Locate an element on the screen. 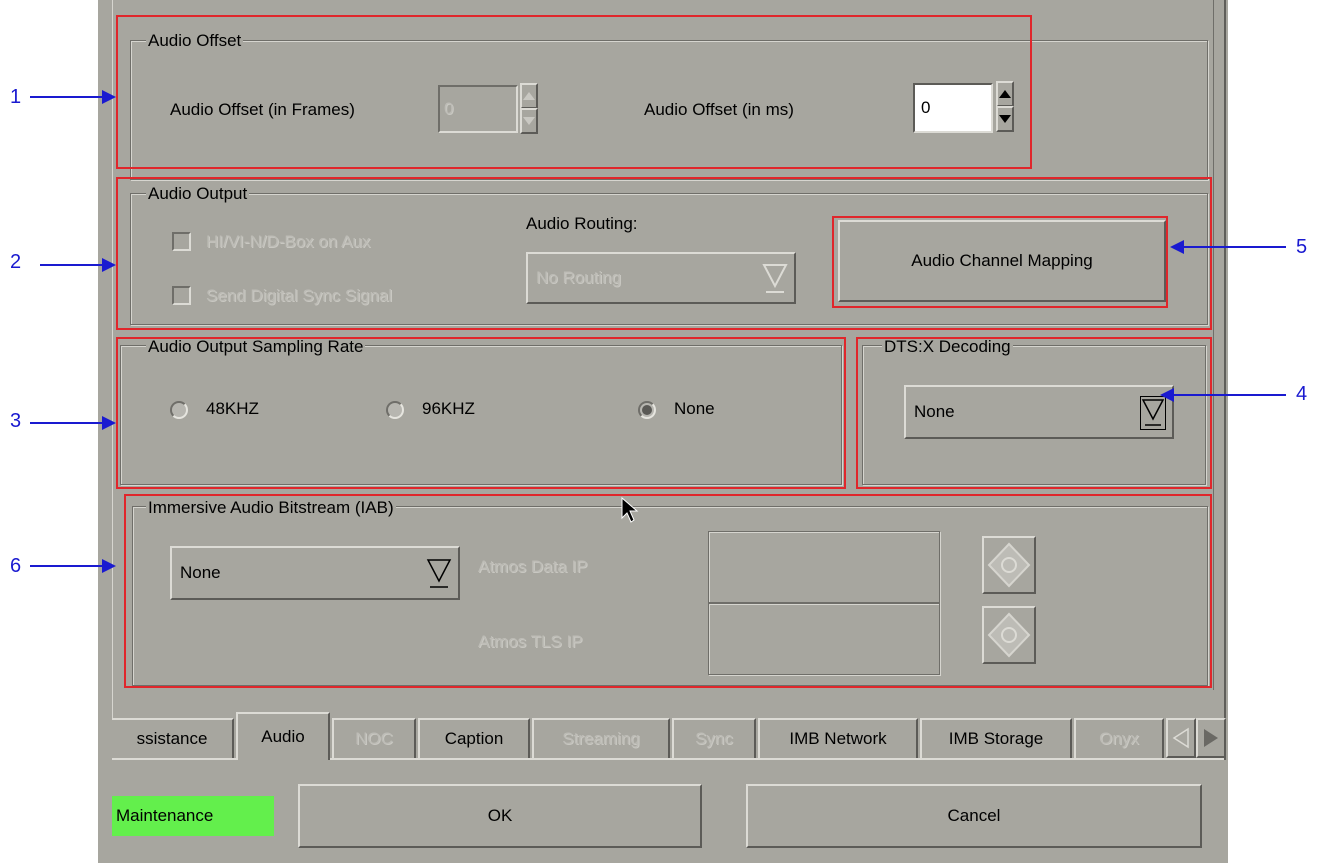  tab-assistance: ssistance is located at coordinates (173, 738).